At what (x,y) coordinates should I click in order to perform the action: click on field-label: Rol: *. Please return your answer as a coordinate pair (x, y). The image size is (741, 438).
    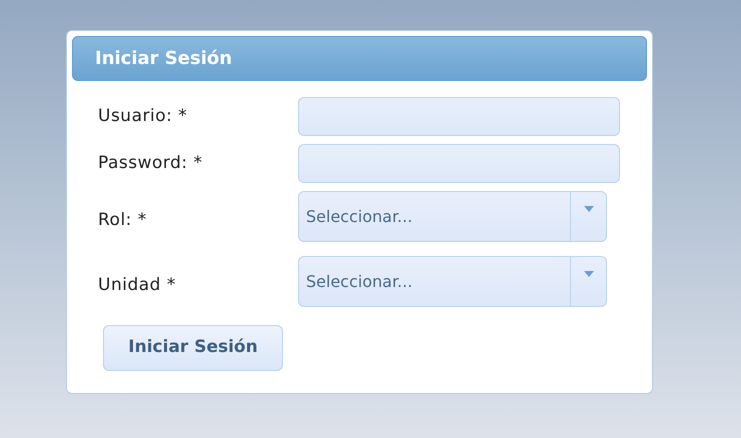
    Looking at the image, I should click on (123, 220).